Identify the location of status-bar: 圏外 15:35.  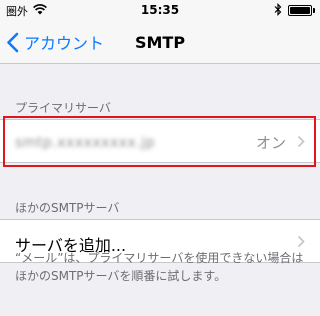
(160, 10).